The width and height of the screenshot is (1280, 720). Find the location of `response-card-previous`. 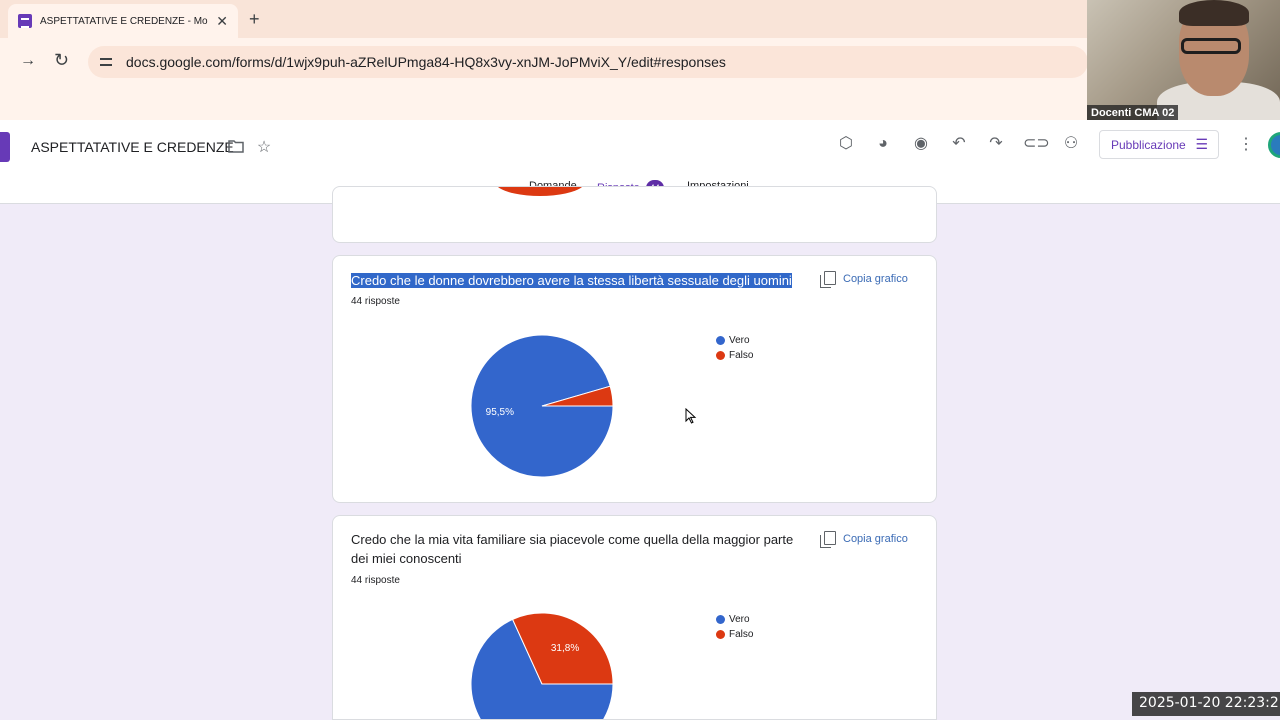

response-card-previous is located at coordinates (634, 214).